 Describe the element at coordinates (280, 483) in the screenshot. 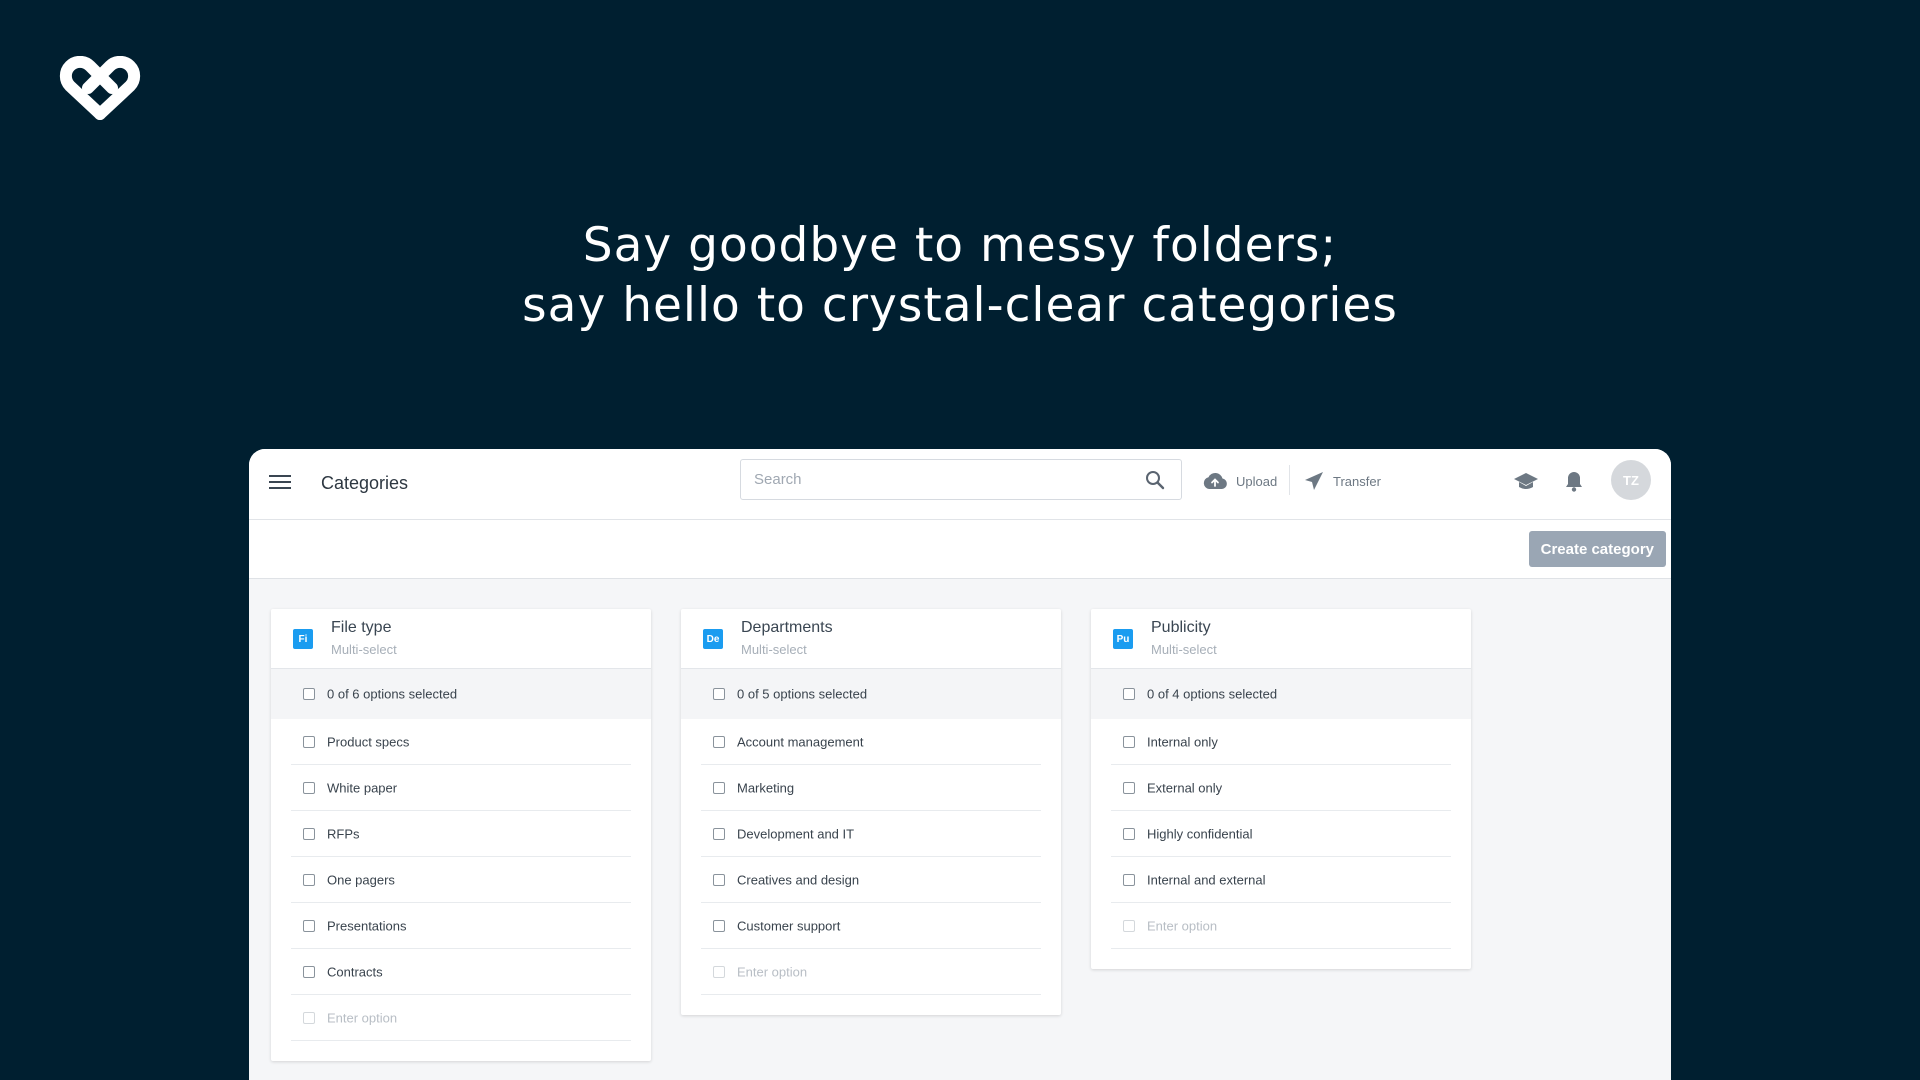

I see `hamburger-menu-icon` at that location.